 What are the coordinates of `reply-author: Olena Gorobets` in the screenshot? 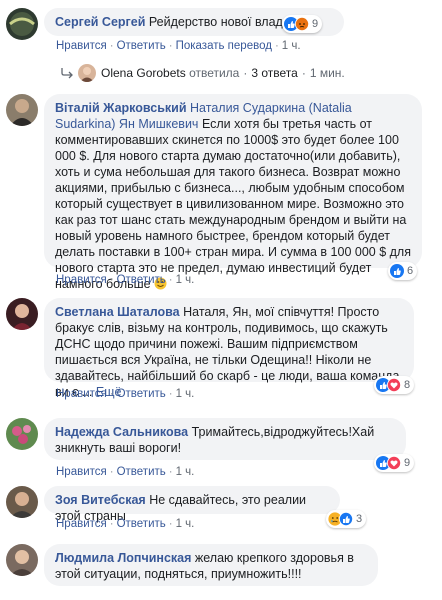 It's located at (143, 73).